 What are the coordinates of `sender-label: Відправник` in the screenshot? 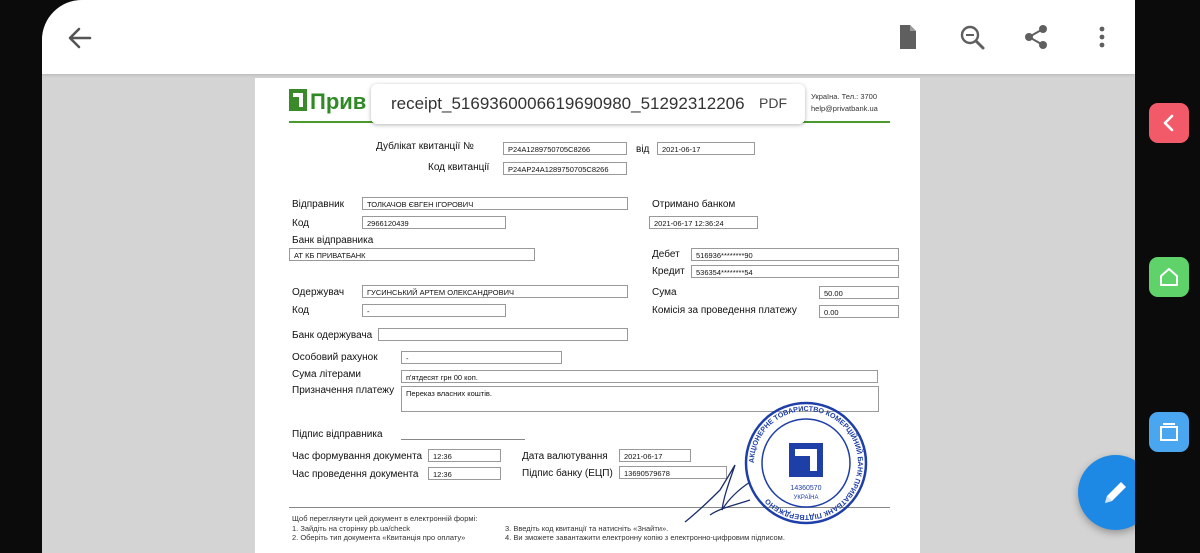 It's located at (318, 204).